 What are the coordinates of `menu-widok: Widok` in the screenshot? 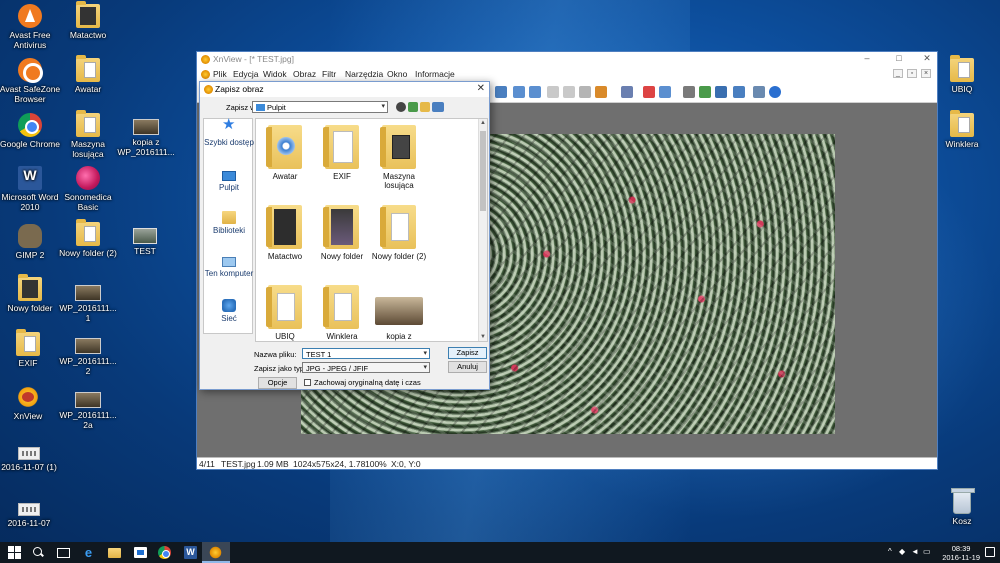 It's located at (275, 74).